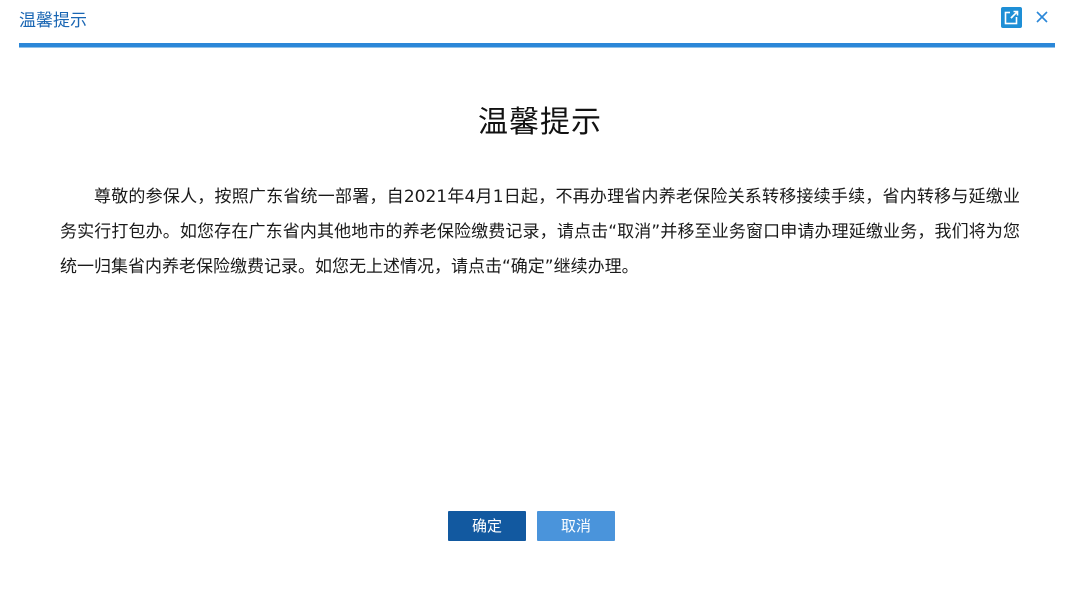 The width and height of the screenshot is (1080, 608). Describe the element at coordinates (53, 21) in the screenshot. I see `dialog-title: 温馨提示` at that location.